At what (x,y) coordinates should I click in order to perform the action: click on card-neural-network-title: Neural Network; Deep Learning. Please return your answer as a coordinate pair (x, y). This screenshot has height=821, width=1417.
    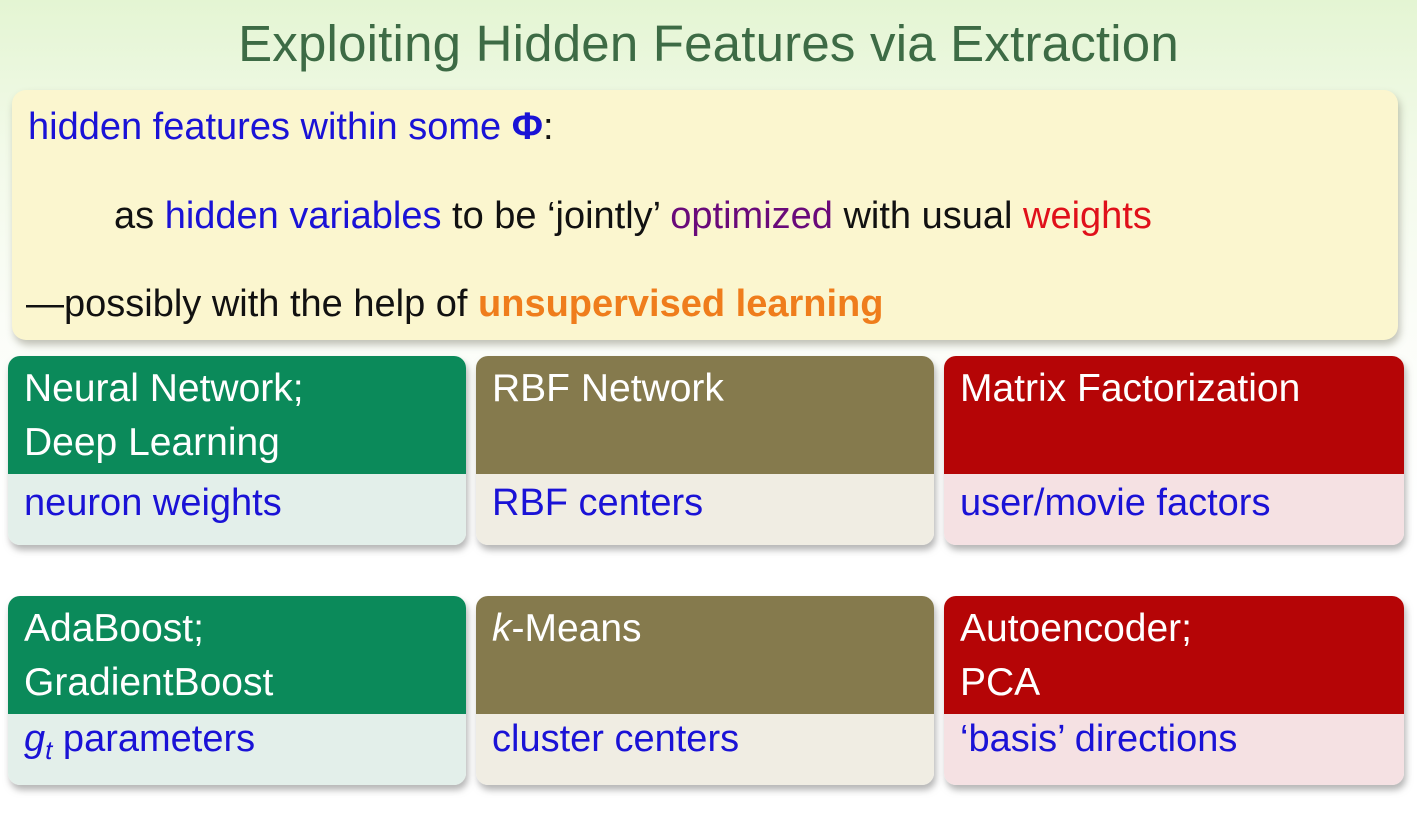
    Looking at the image, I should click on (237, 415).